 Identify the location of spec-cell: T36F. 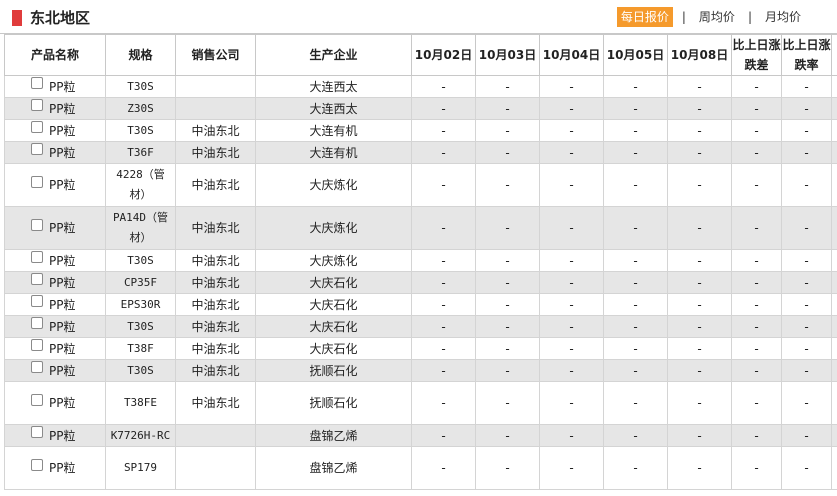
(140, 152).